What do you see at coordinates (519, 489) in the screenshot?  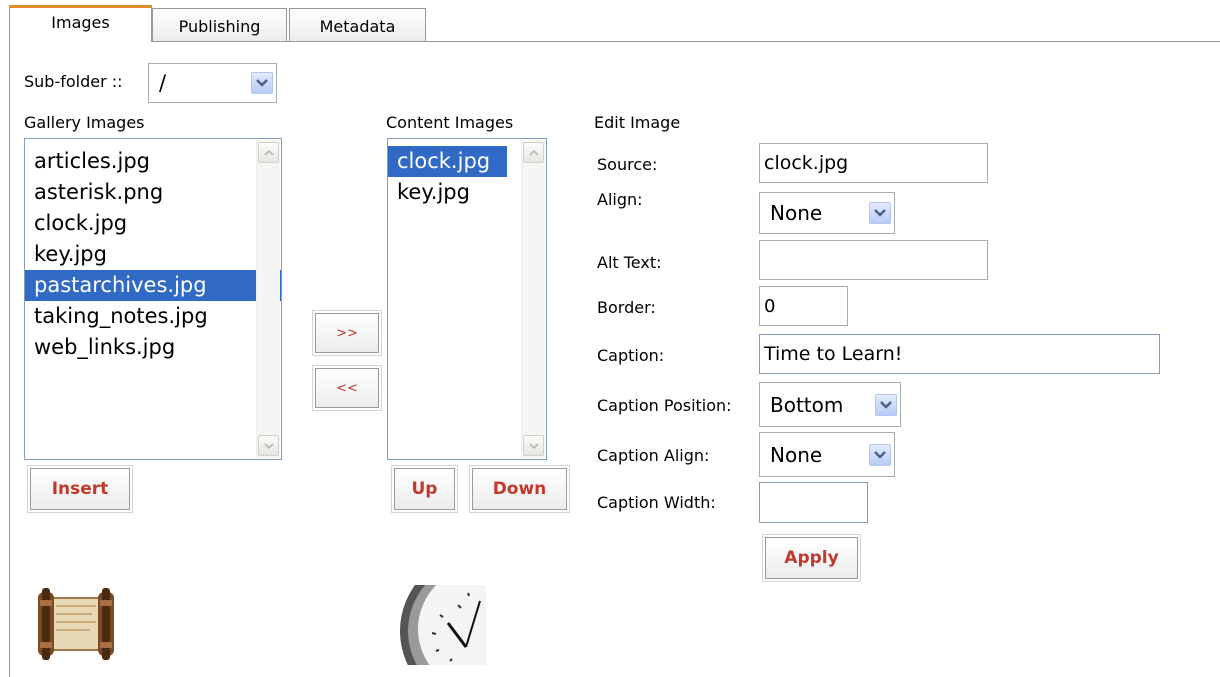 I see `move-down-button: Down` at bounding box center [519, 489].